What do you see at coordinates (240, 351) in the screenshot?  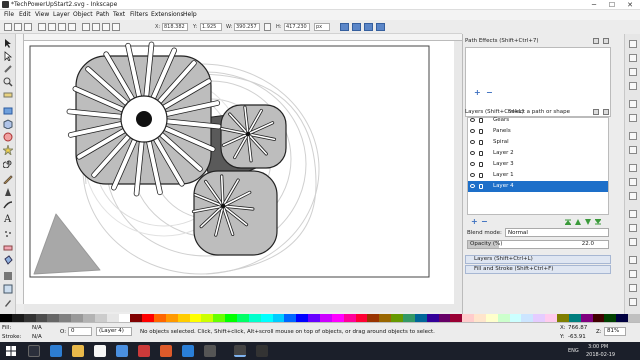 I see `inkscape-taskbar-icon` at bounding box center [240, 351].